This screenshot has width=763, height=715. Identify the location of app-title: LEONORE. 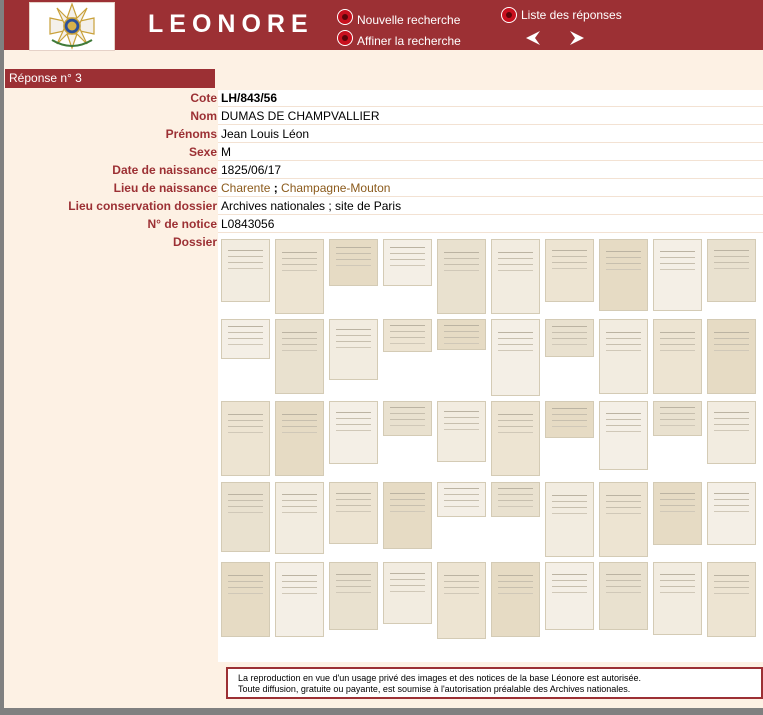
(231, 24).